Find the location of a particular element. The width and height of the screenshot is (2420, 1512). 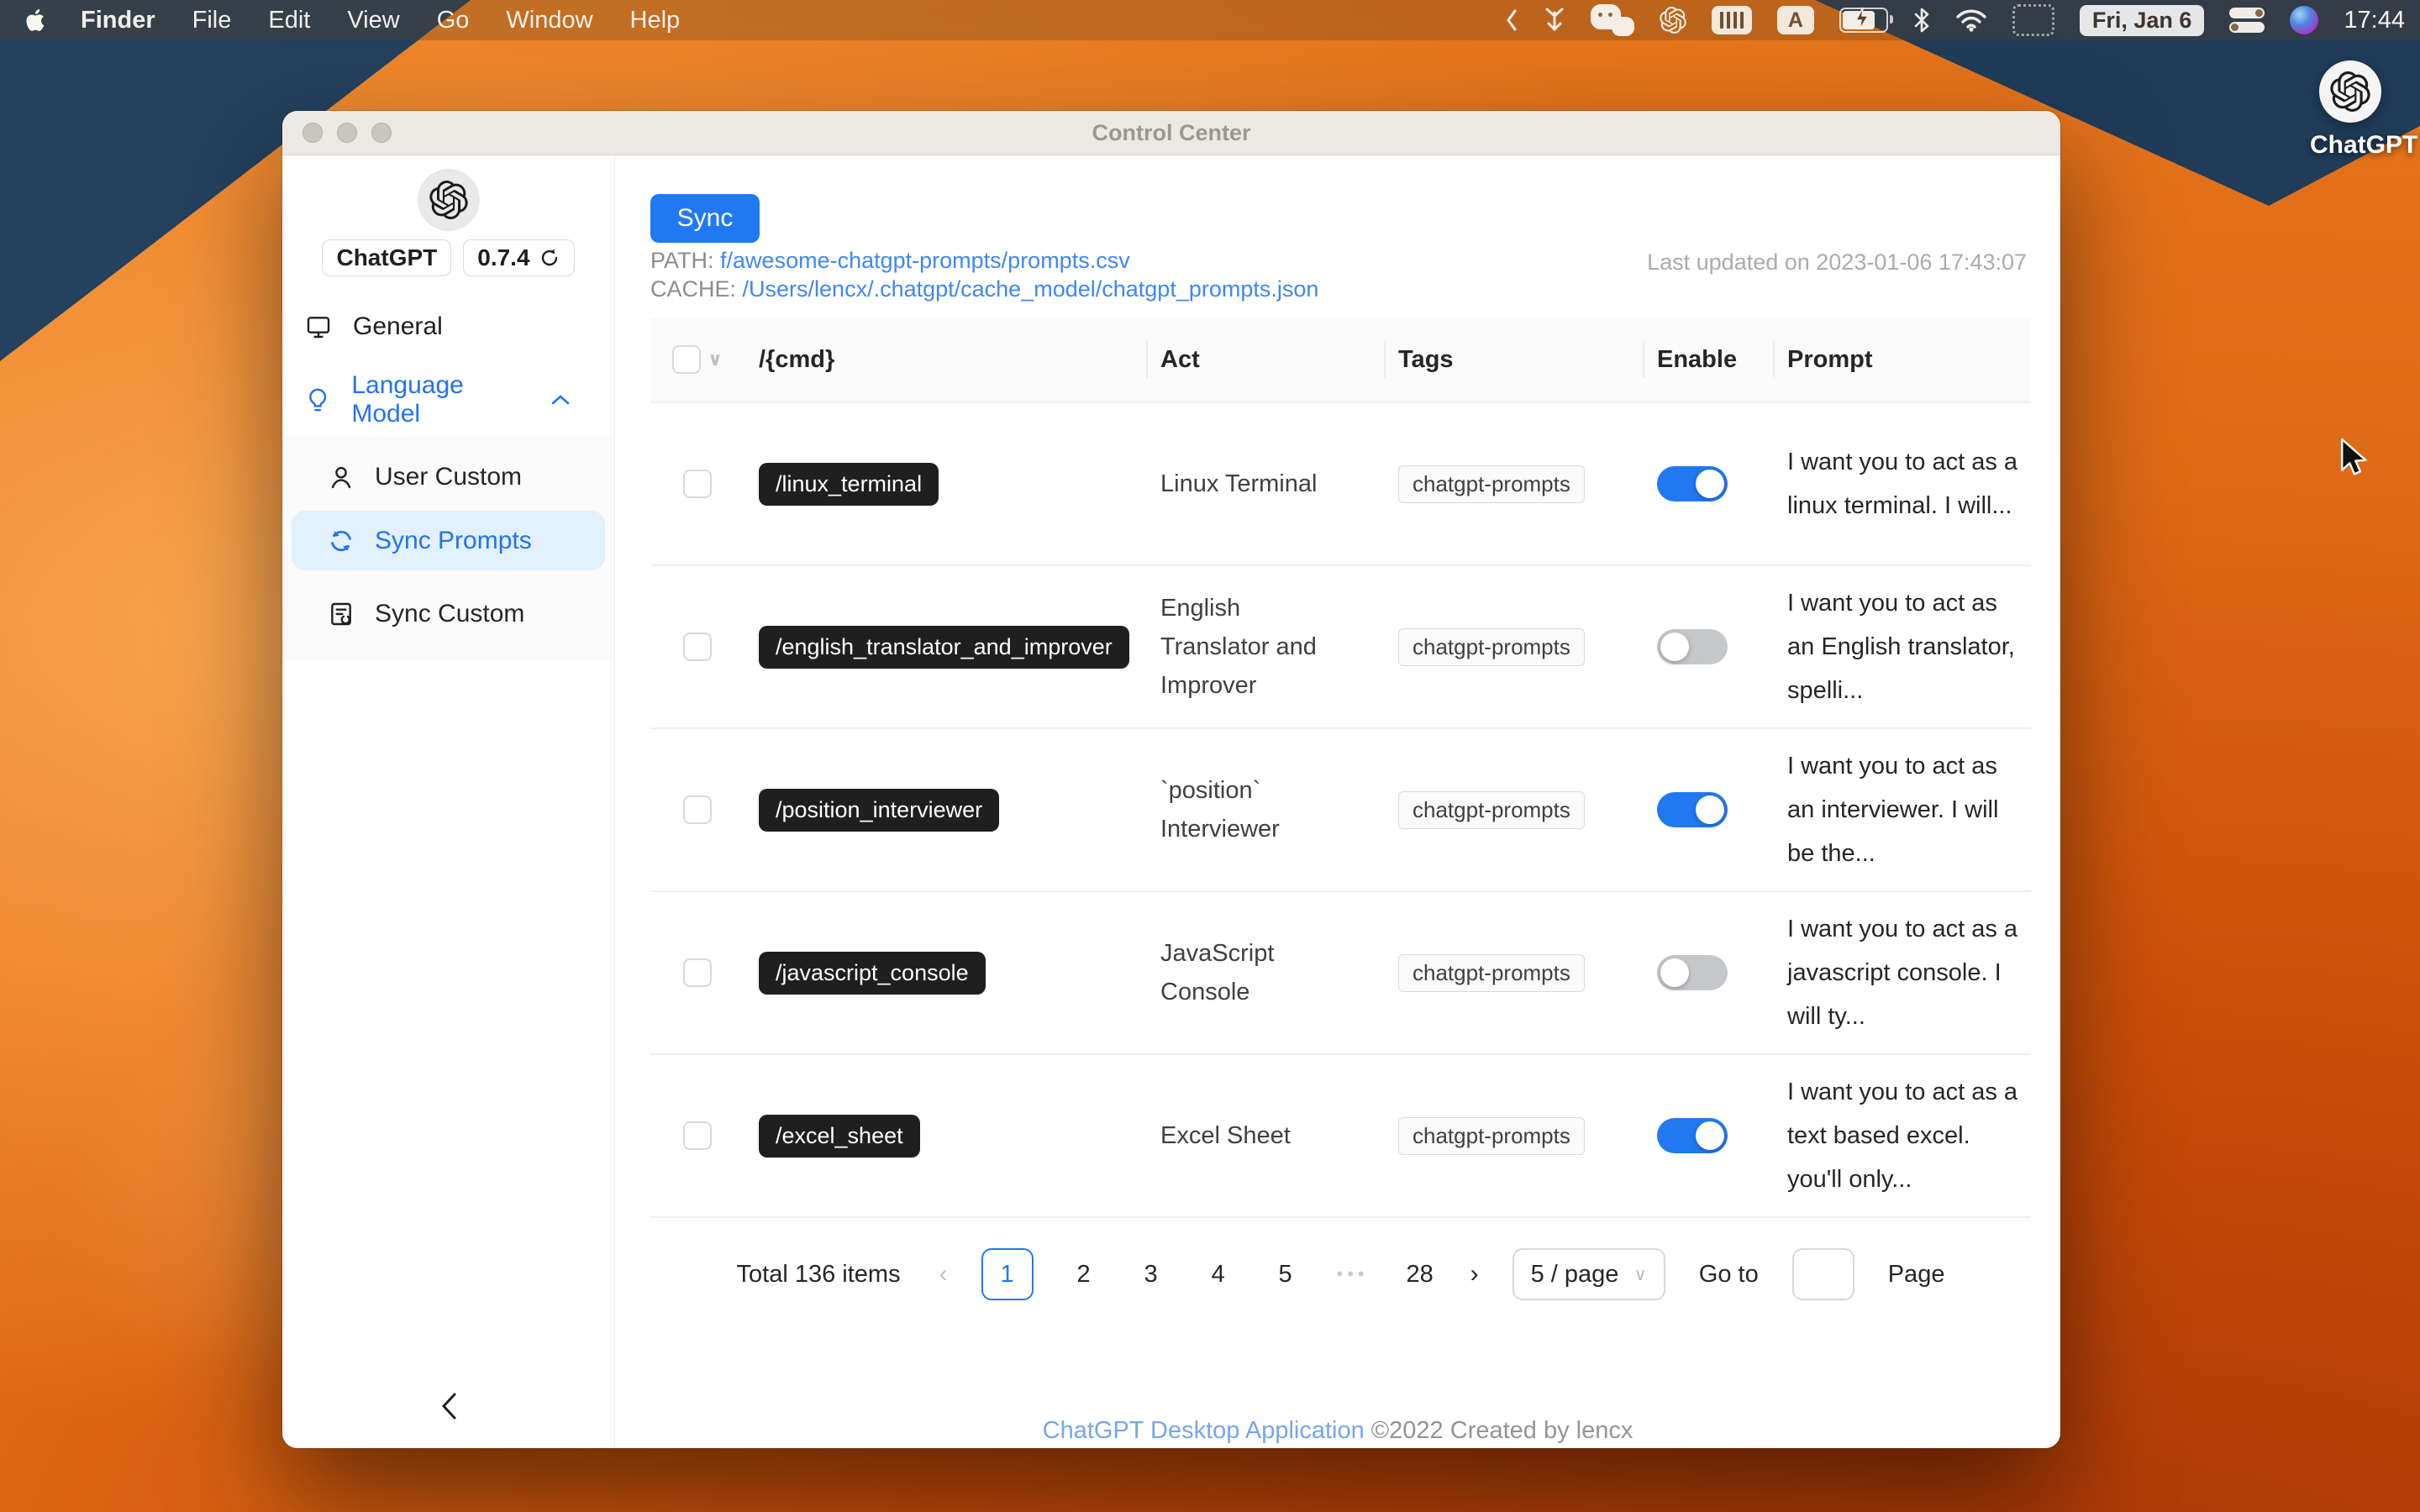

clock-label: 17:44 is located at coordinates (2374, 20).